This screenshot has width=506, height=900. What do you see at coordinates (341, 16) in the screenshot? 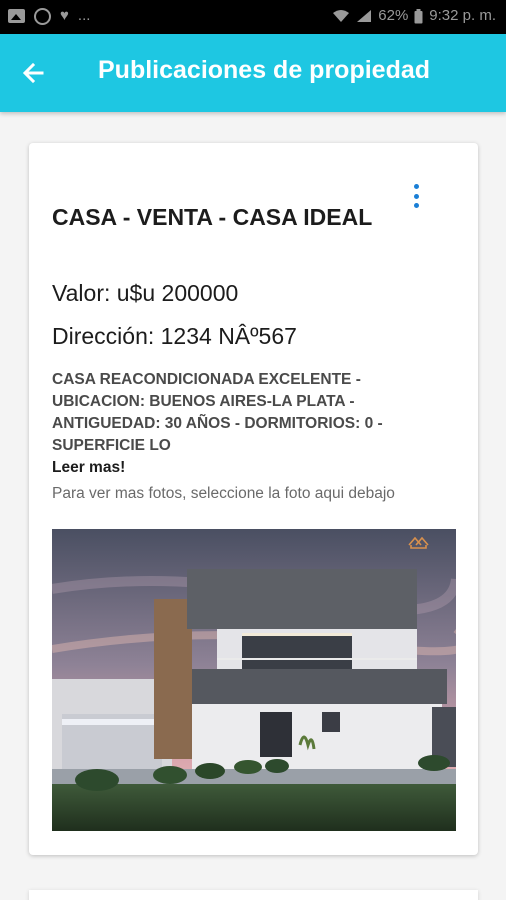
I see `wifi-icon` at bounding box center [341, 16].